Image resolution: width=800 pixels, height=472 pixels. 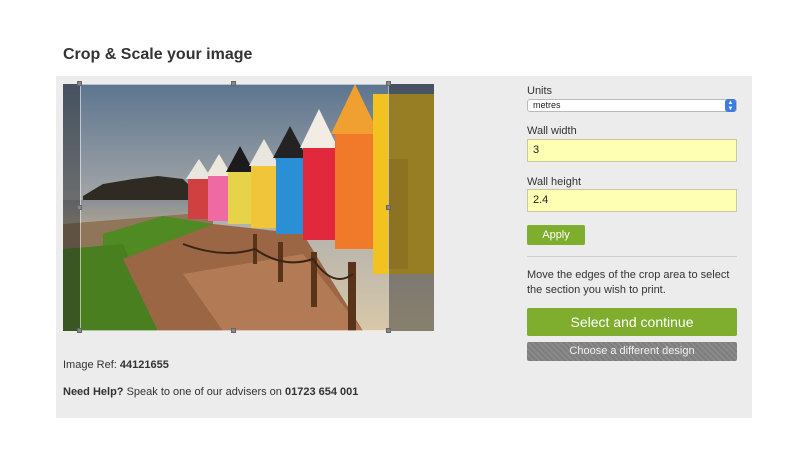 What do you see at coordinates (411, 207) in the screenshot?
I see `crop-shade-right` at bounding box center [411, 207].